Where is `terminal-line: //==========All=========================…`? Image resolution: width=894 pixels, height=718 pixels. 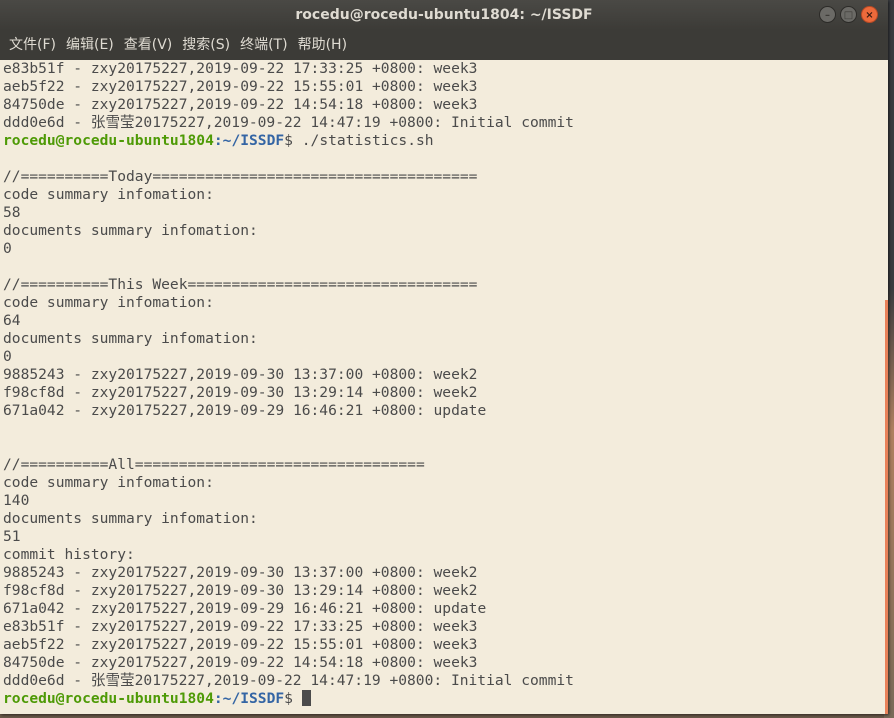 terminal-line: //==========All=========================… is located at coordinates (214, 464).